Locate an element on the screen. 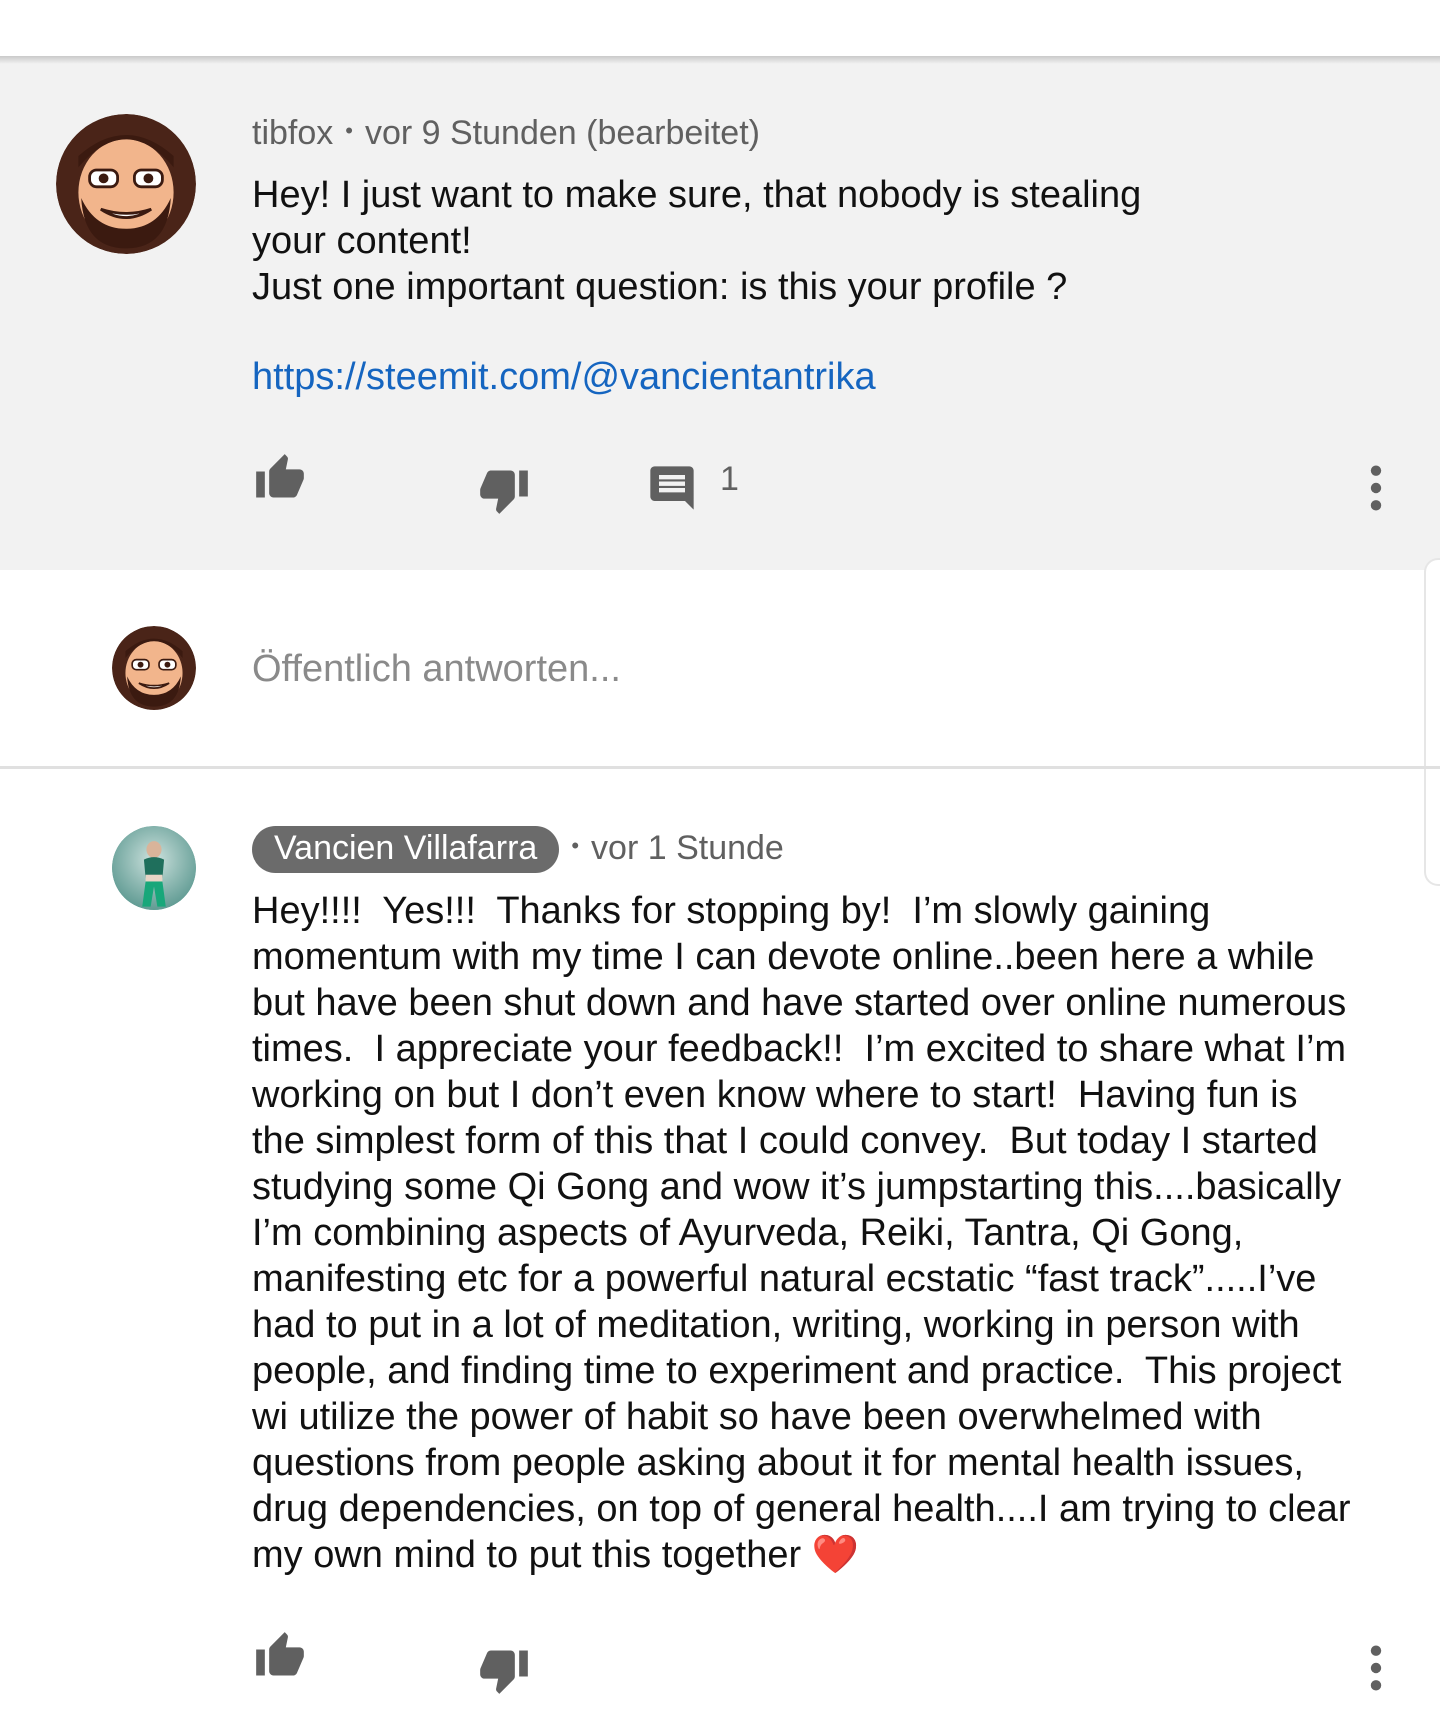  more-options-button is located at coordinates (1376, 488).